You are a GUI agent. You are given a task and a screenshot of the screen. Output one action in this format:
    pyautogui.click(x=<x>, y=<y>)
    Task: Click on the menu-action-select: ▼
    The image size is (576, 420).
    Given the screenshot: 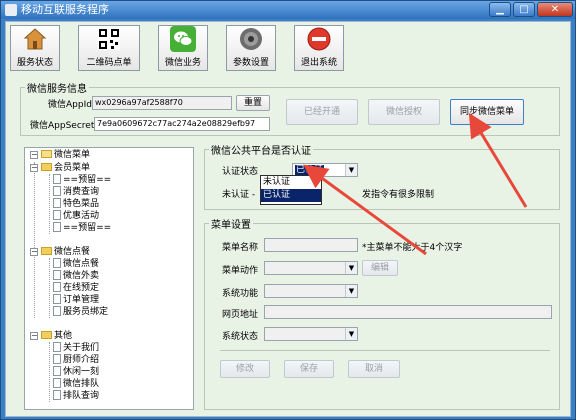 What is the action you would take?
    pyautogui.click(x=311, y=268)
    